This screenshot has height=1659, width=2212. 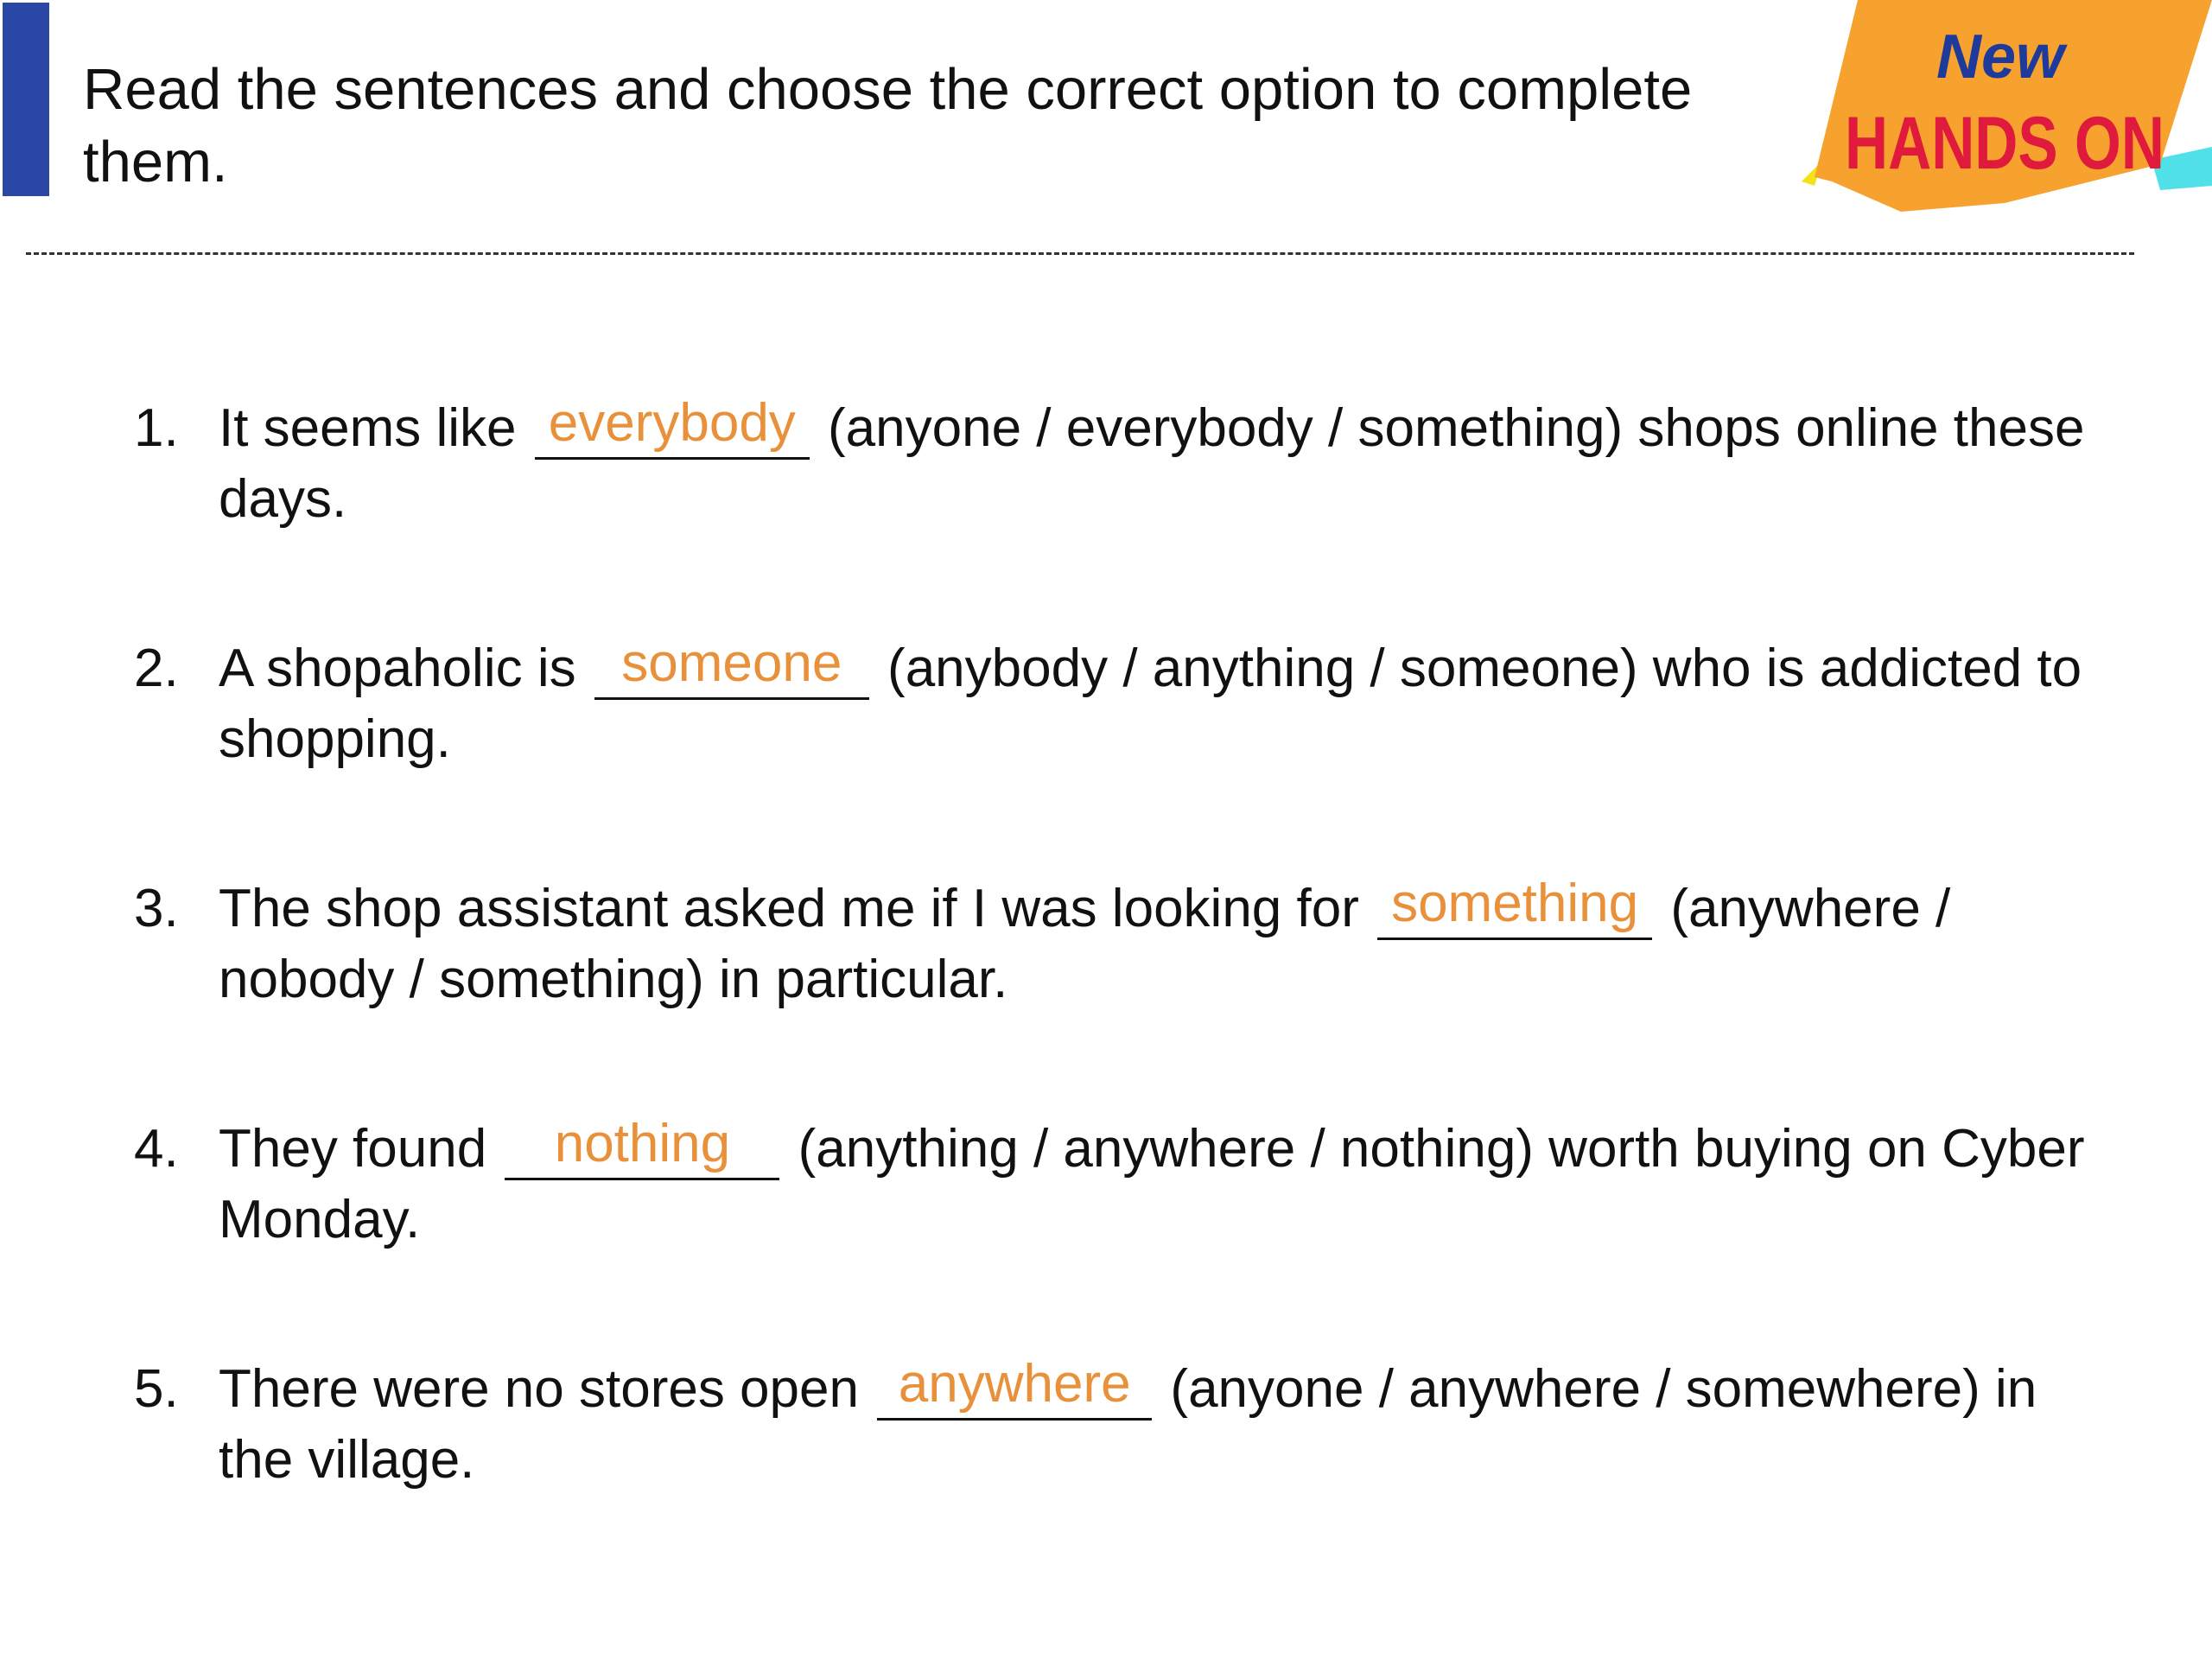 I want to click on answer-blank: anywhere, so click(x=1015, y=1388).